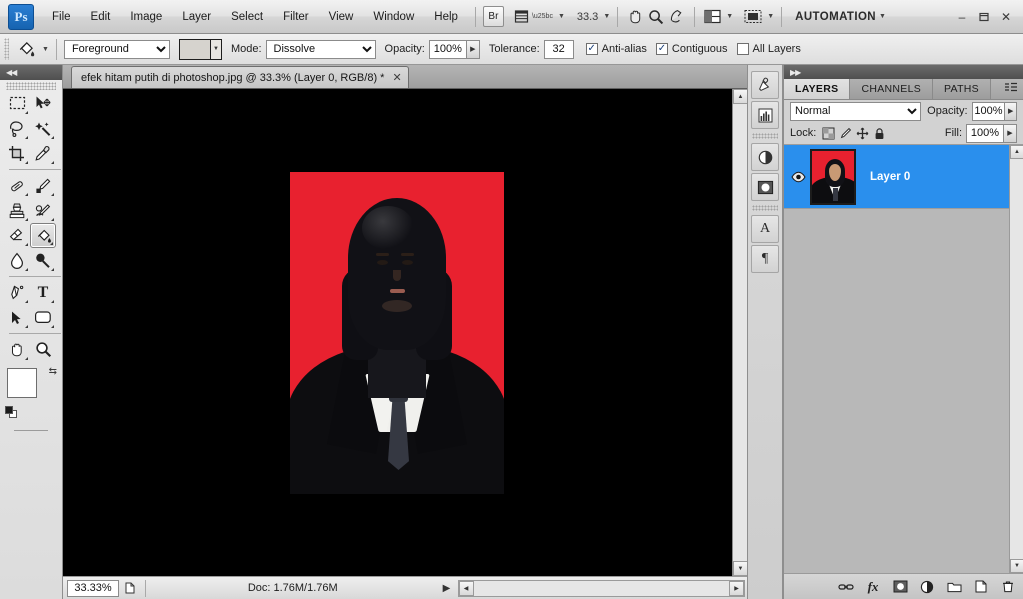  I want to click on histogram-panel-icon, so click(765, 115).